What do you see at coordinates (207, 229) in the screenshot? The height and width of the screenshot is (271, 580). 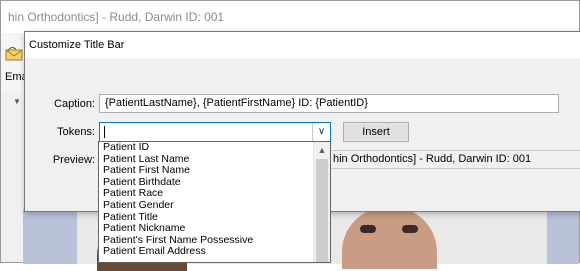 I see `list-item: Patient Nickname` at bounding box center [207, 229].